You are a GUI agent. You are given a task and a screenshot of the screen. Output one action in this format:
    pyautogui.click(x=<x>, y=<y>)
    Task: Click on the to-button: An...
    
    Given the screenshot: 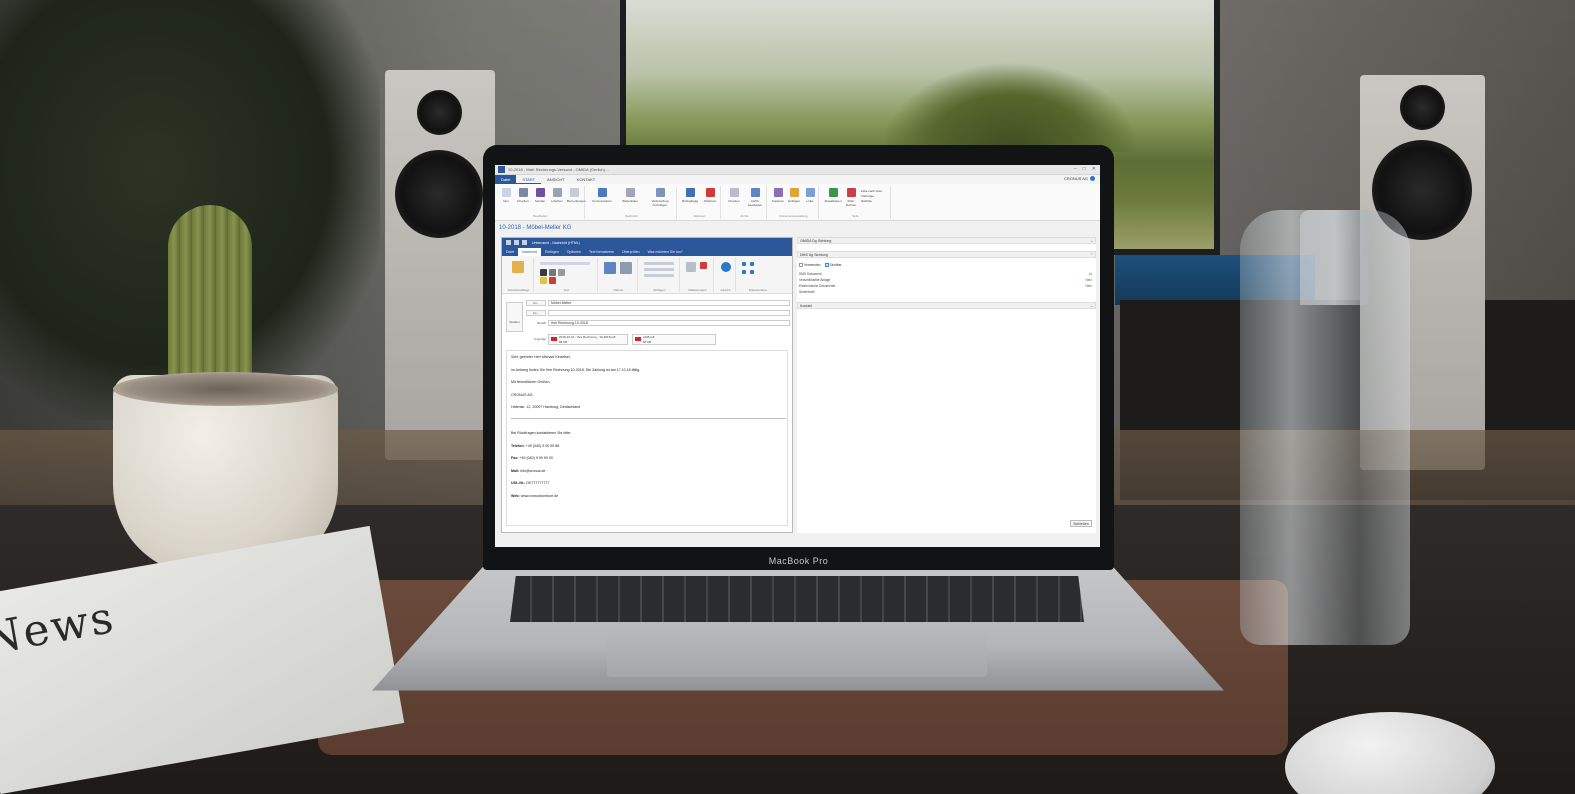 What is the action you would take?
    pyautogui.click(x=536, y=303)
    